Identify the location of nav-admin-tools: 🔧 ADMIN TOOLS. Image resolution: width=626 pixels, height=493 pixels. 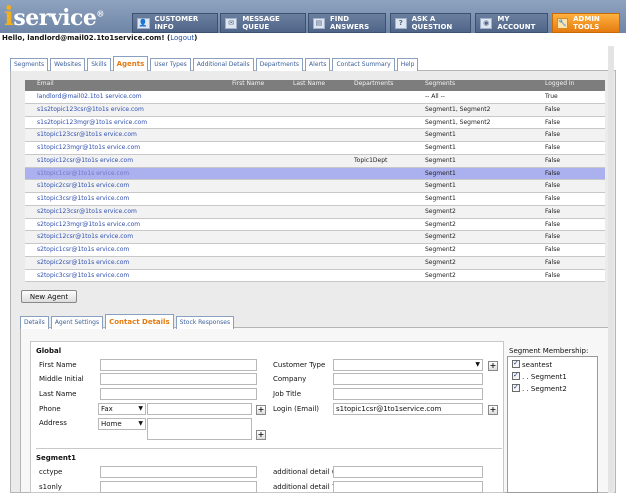
(586, 23).